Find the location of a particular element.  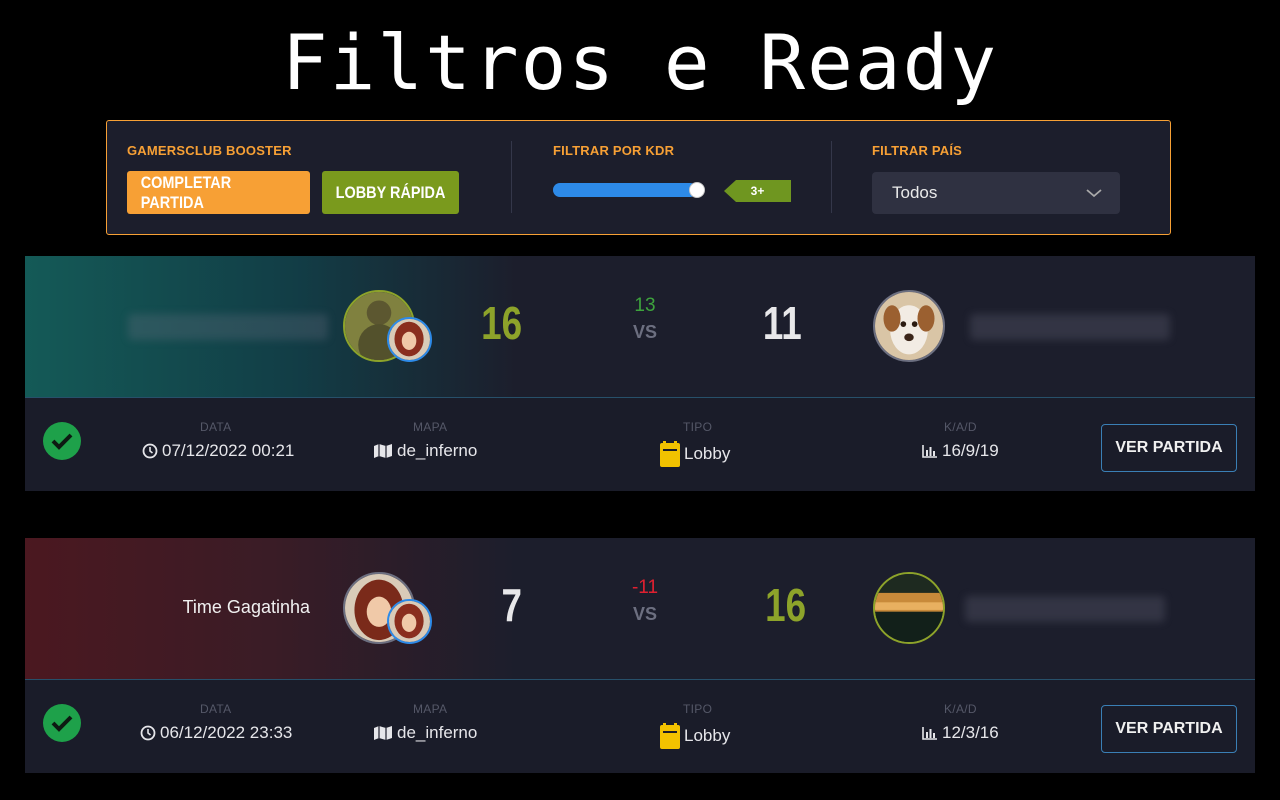

booster-label: GAMERSCLUB BOOSTER is located at coordinates (209, 150).